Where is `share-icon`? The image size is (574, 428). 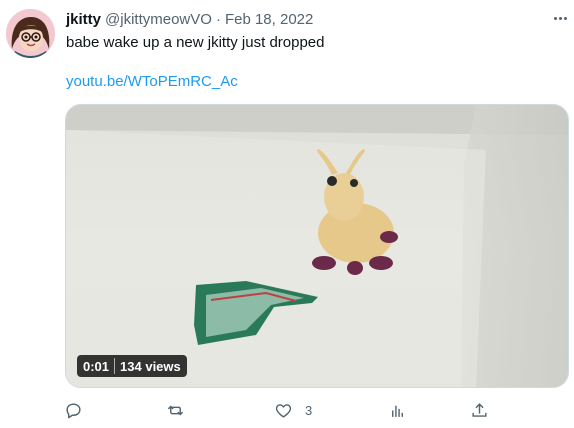 share-icon is located at coordinates (479, 409).